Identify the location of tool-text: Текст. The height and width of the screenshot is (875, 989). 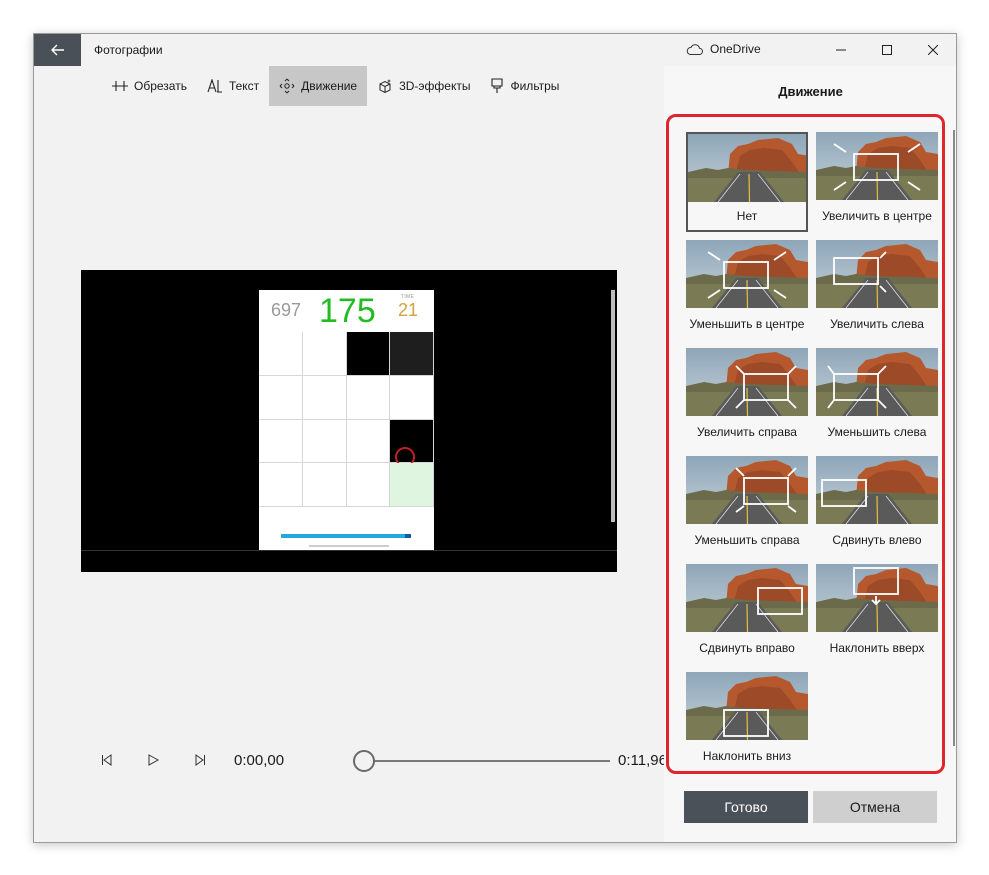
(233, 86).